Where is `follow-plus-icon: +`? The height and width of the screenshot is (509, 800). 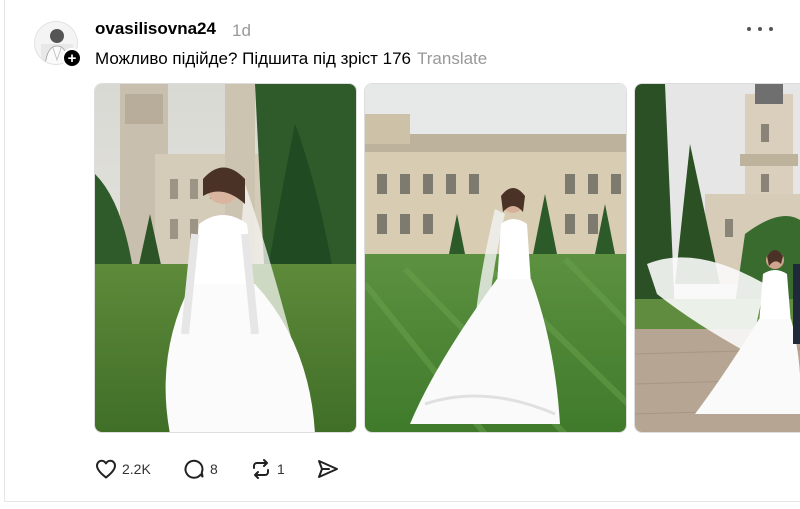 follow-plus-icon: + is located at coordinates (72, 58).